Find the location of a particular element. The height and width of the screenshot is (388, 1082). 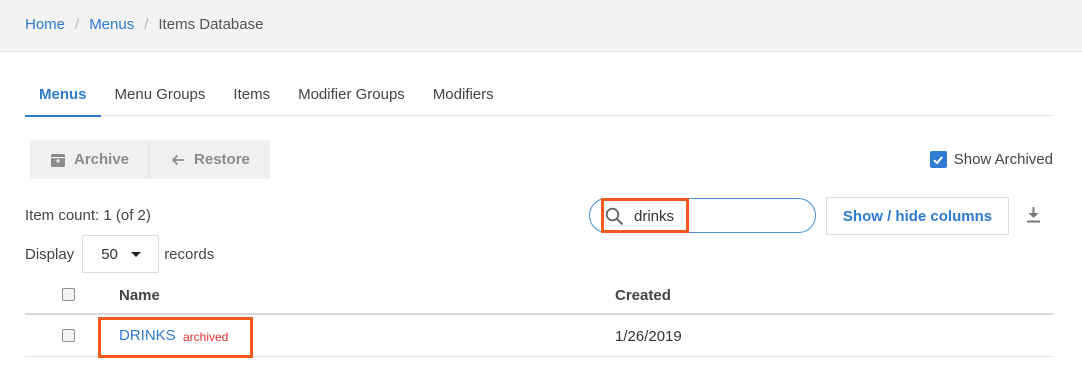

item-count: Item count: 1 (of 2) is located at coordinates (88, 215).